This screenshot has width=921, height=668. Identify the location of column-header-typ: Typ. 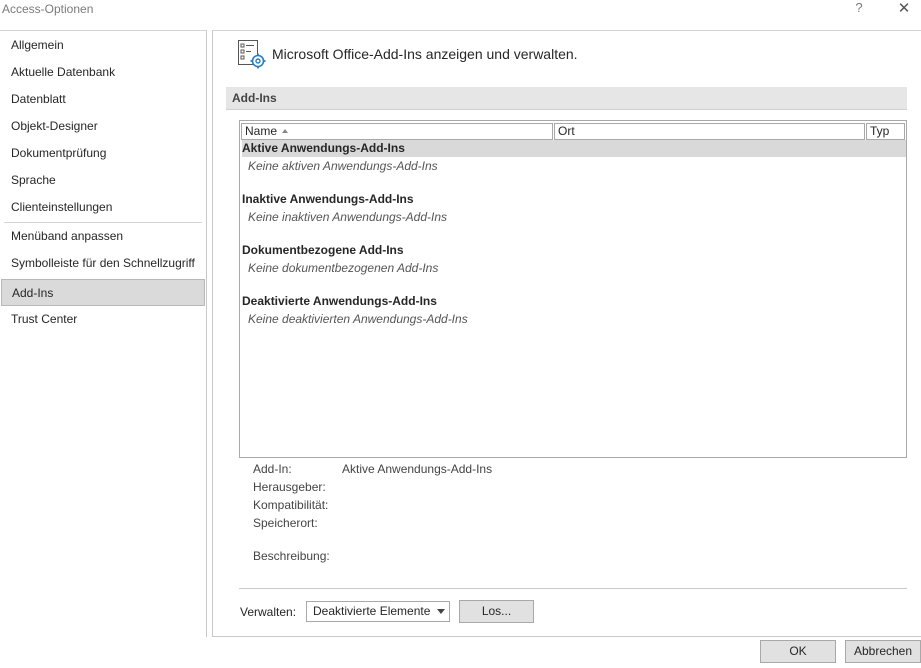
(885, 131).